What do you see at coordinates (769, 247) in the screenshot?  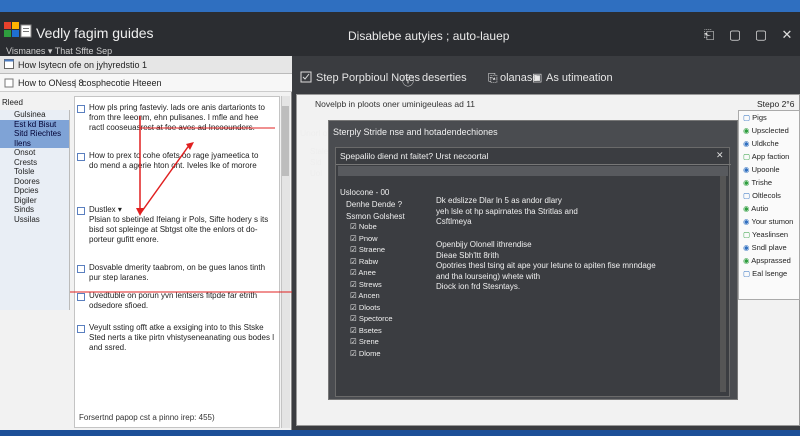 I see `property-item: ◉ Sndl plave` at bounding box center [769, 247].